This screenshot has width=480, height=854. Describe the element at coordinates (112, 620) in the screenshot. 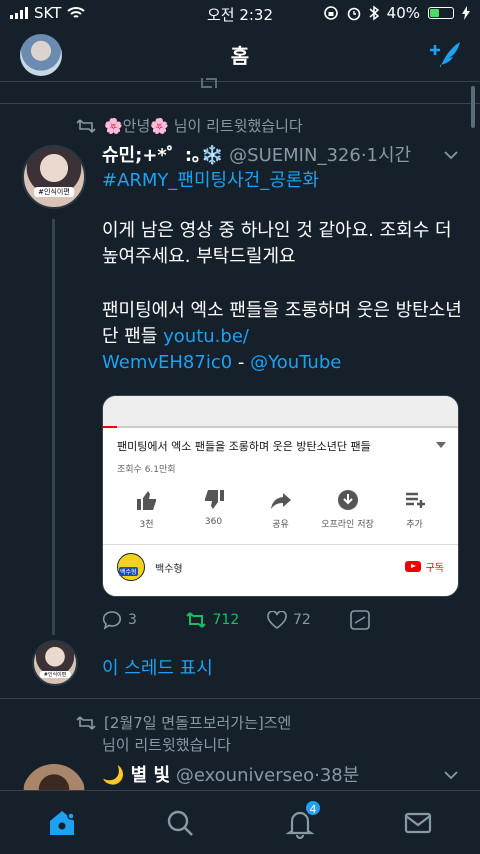

I see `reply-icon` at that location.